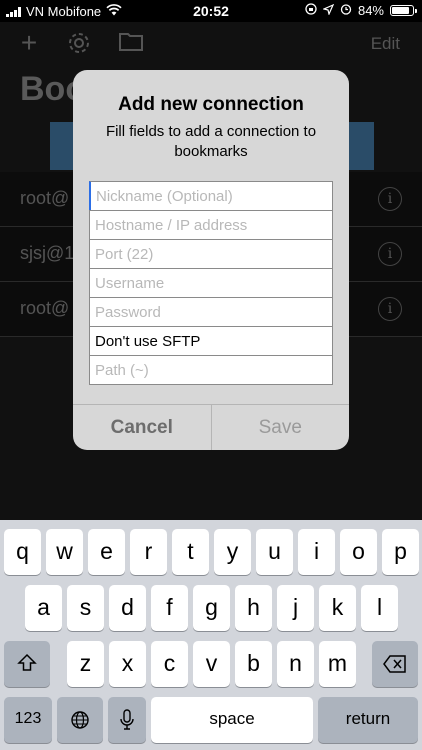  What do you see at coordinates (127, 608) in the screenshot?
I see `key-d: d` at bounding box center [127, 608].